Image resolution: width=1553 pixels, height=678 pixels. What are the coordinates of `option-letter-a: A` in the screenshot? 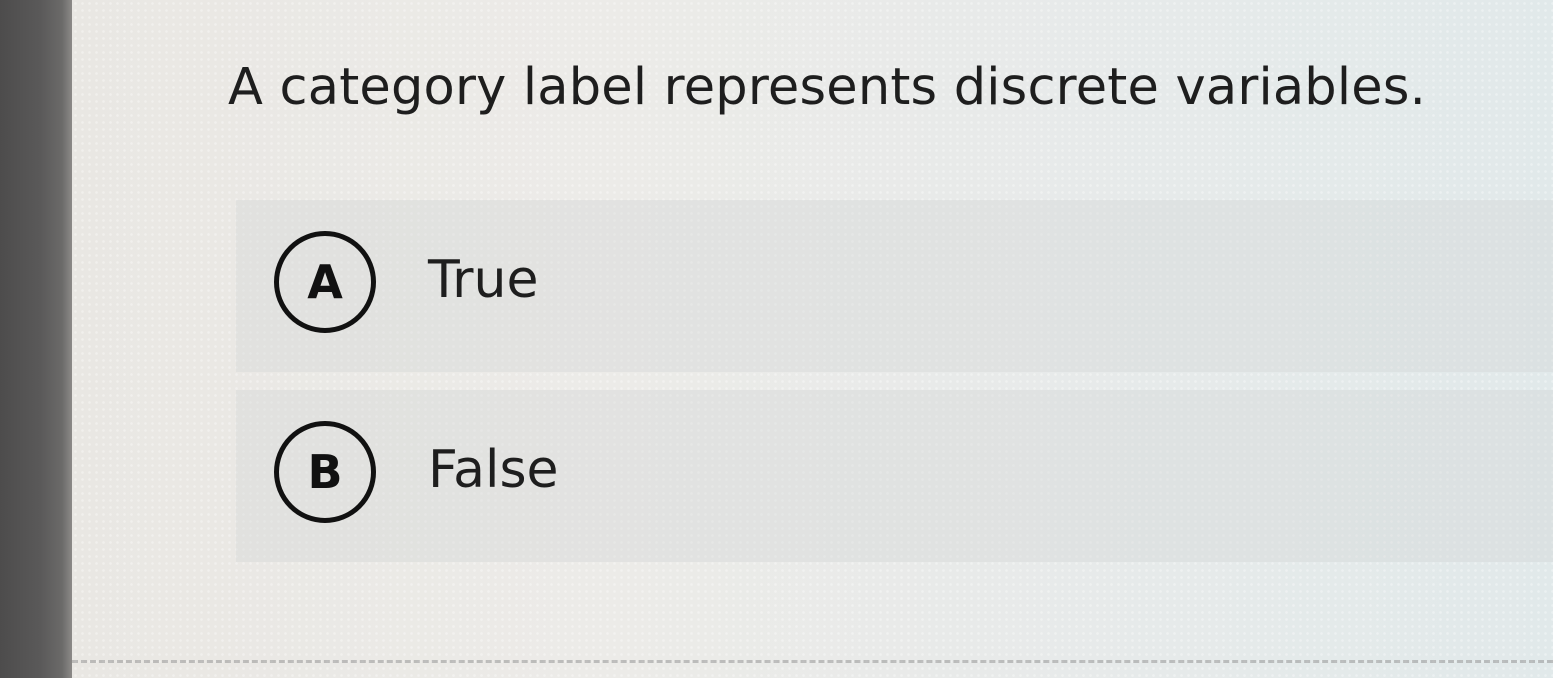 It's located at (325, 282).